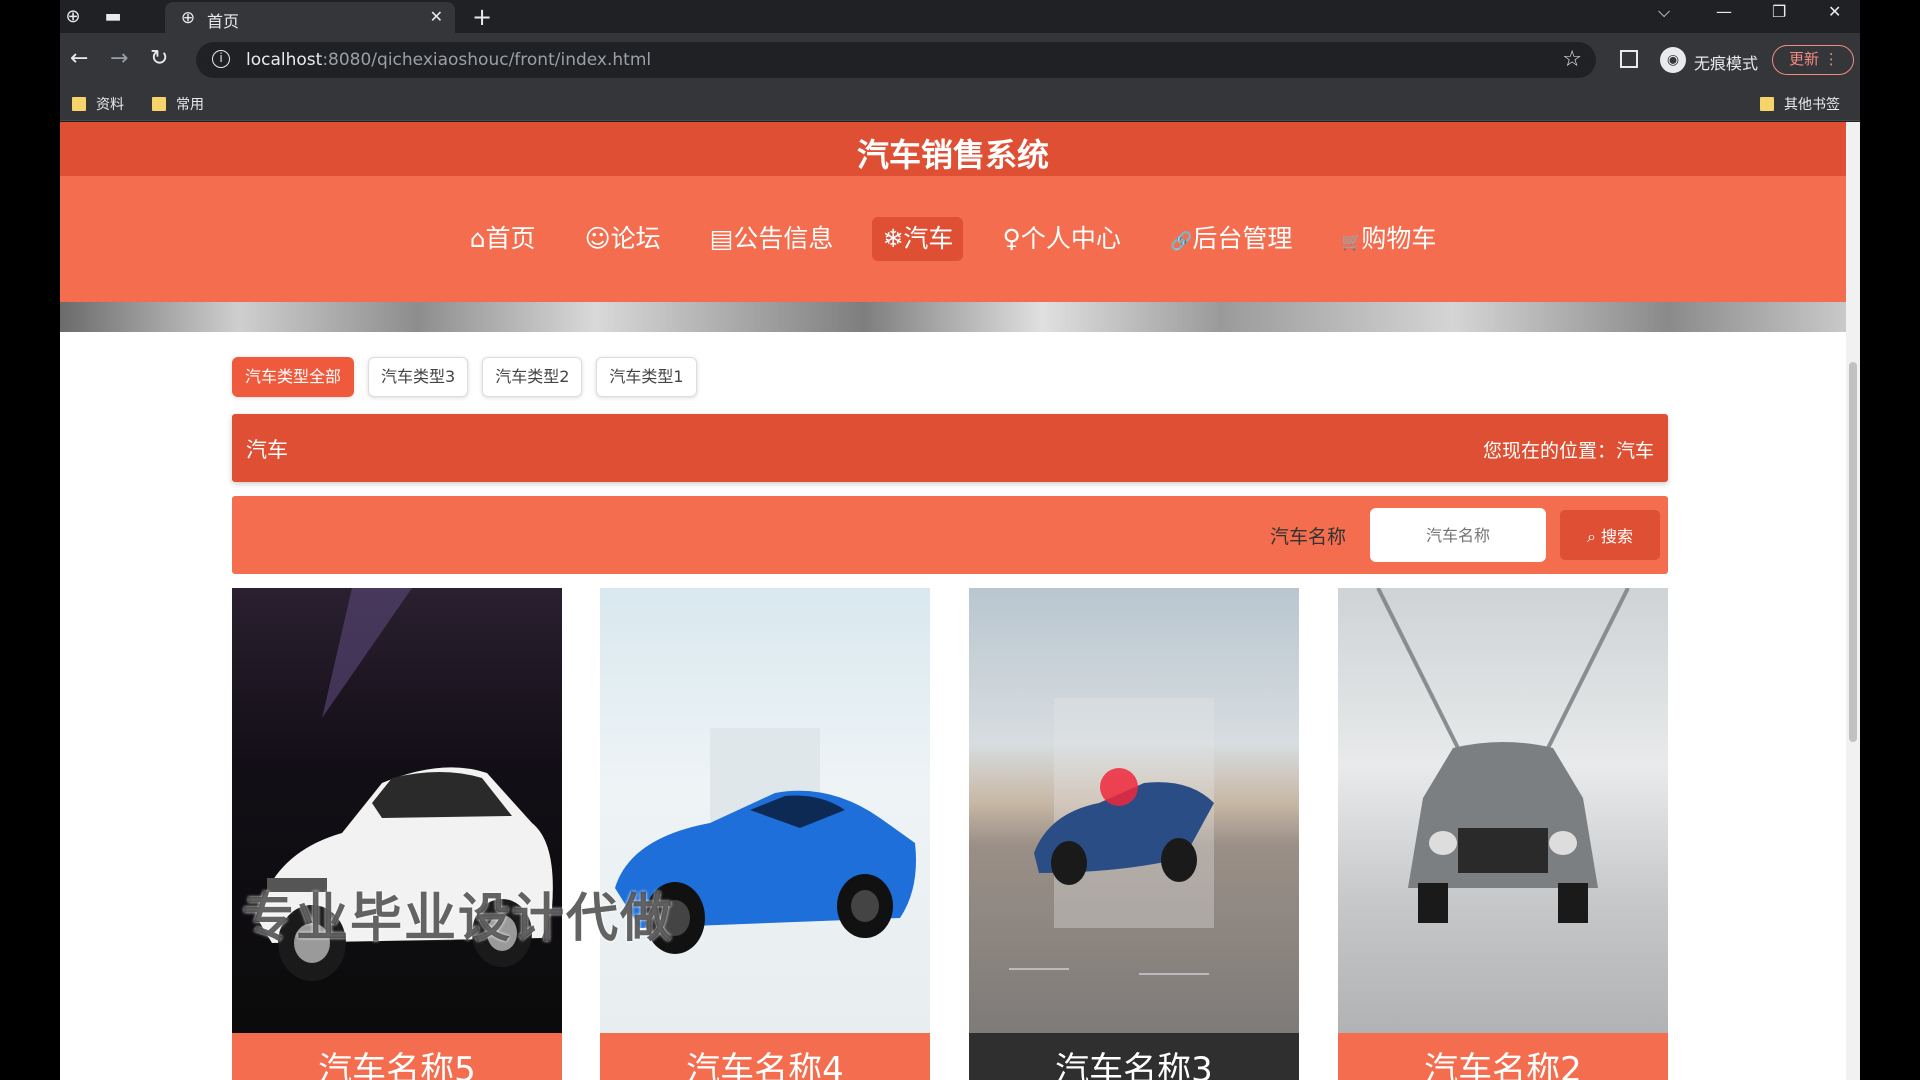 The height and width of the screenshot is (1080, 1920). What do you see at coordinates (113, 17) in the screenshot?
I see `tab-search-icon: ▬` at bounding box center [113, 17].